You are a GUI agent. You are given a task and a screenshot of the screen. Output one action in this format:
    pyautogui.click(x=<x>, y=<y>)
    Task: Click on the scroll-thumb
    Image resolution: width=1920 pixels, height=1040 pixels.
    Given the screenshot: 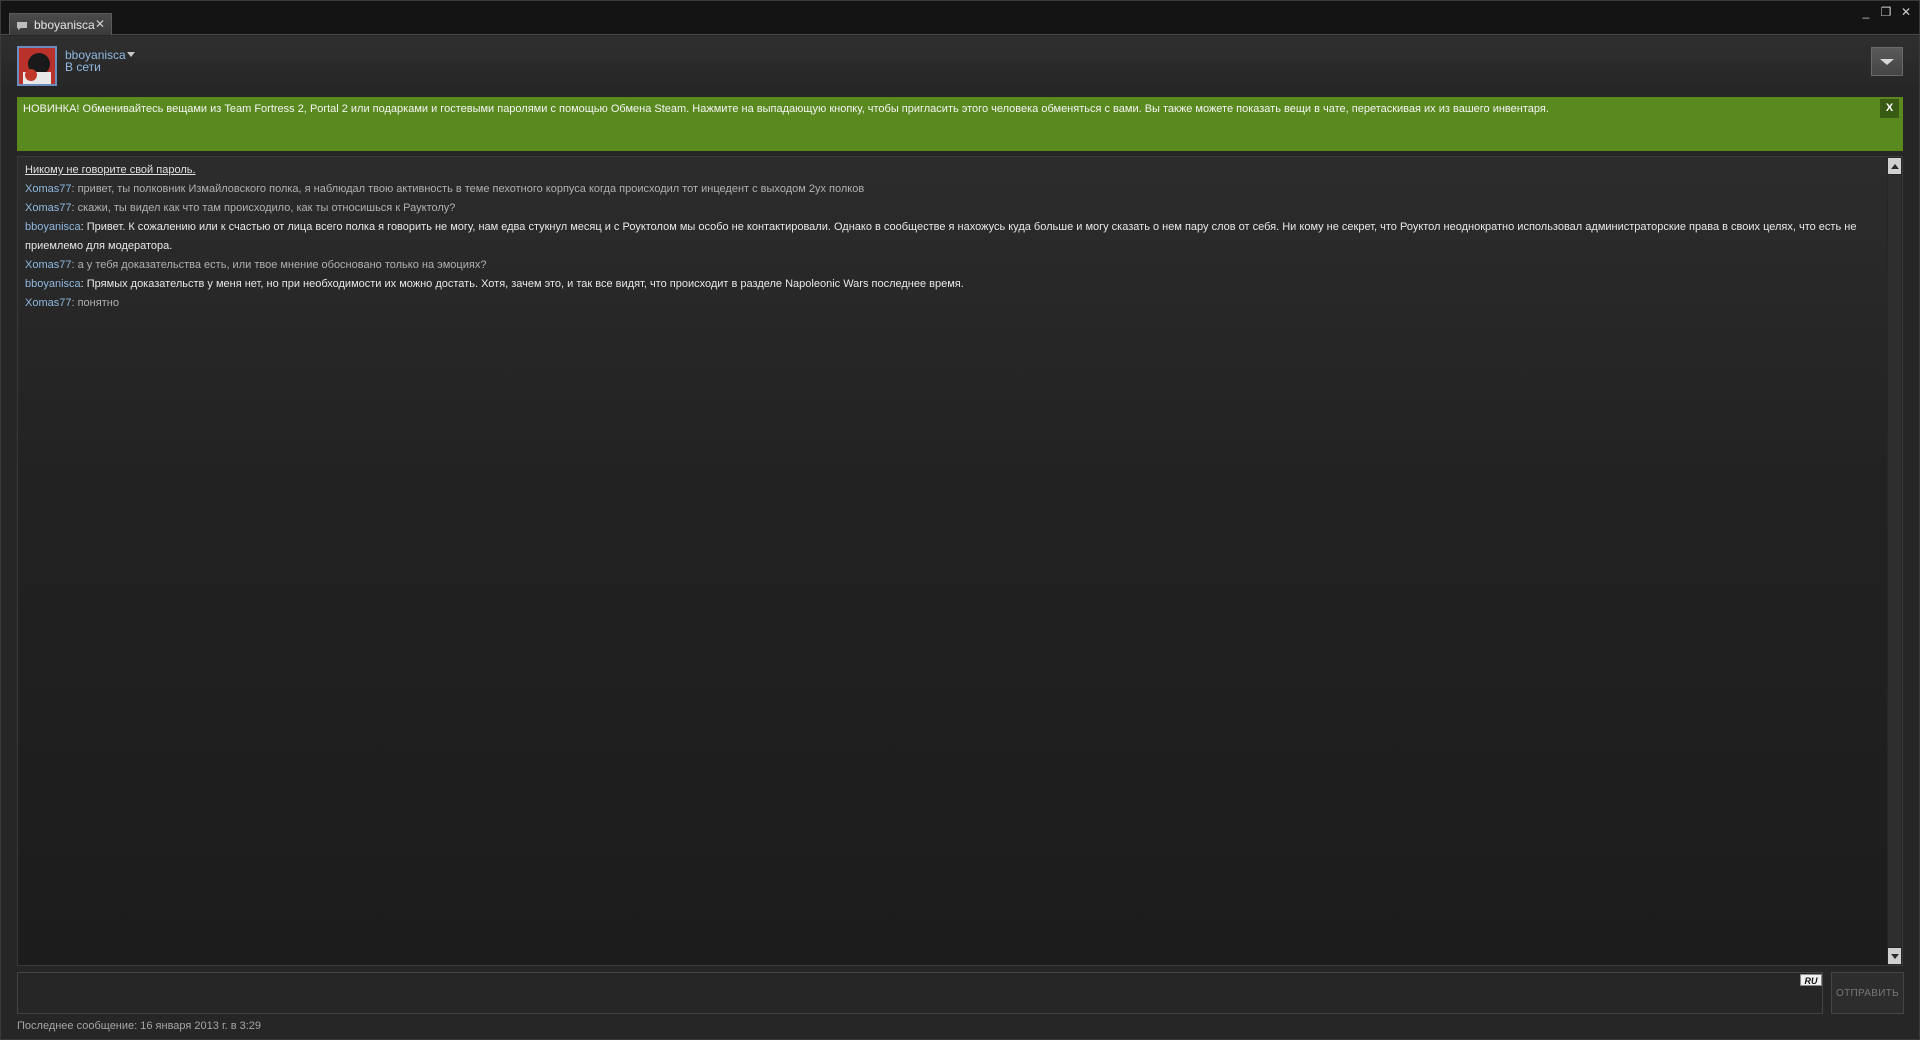 What is the action you would take?
    pyautogui.click(x=1894, y=561)
    